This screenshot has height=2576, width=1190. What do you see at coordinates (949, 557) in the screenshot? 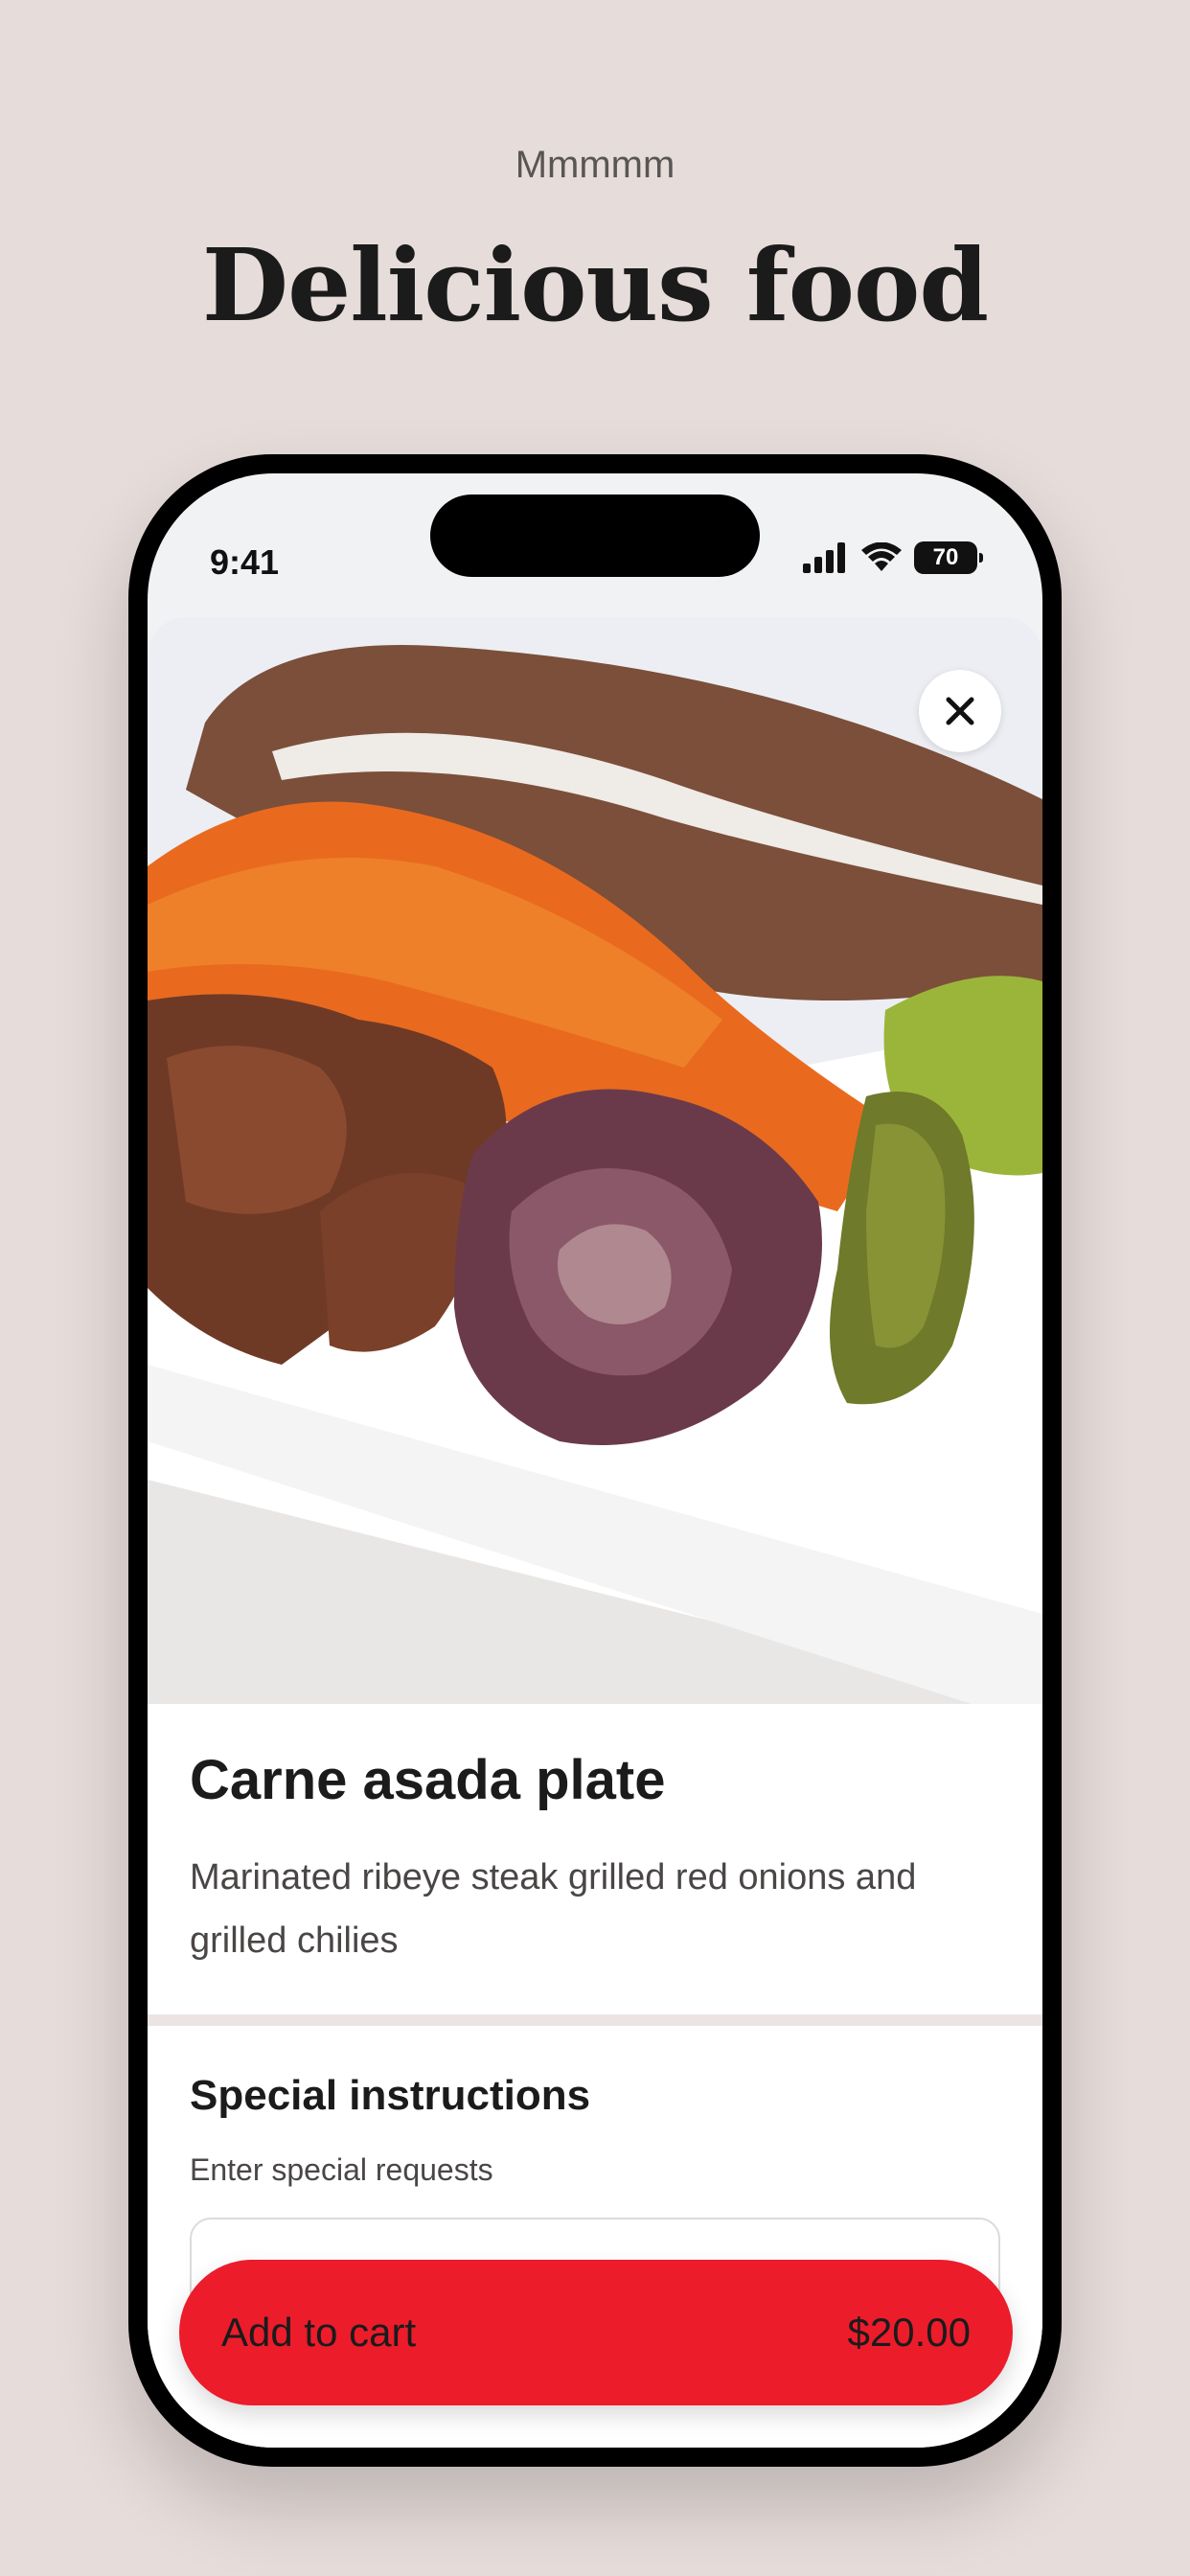
I see `battery-icon: 70` at bounding box center [949, 557].